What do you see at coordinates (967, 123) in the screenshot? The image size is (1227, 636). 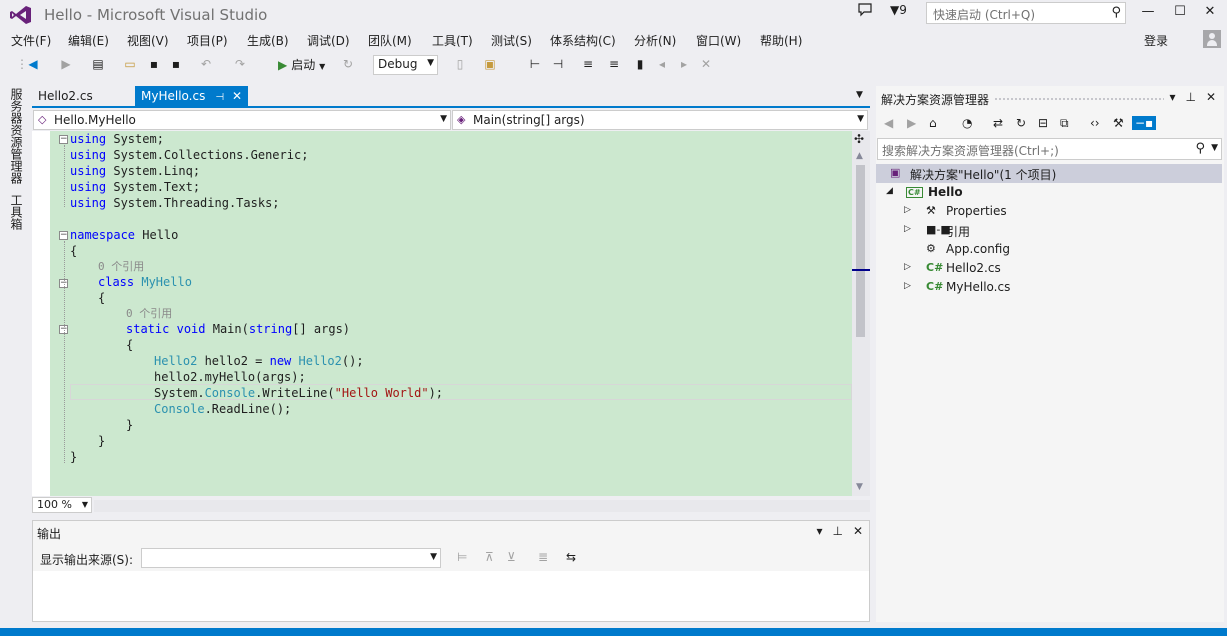 I see `pending-changes-filter-icon: ◔` at bounding box center [967, 123].